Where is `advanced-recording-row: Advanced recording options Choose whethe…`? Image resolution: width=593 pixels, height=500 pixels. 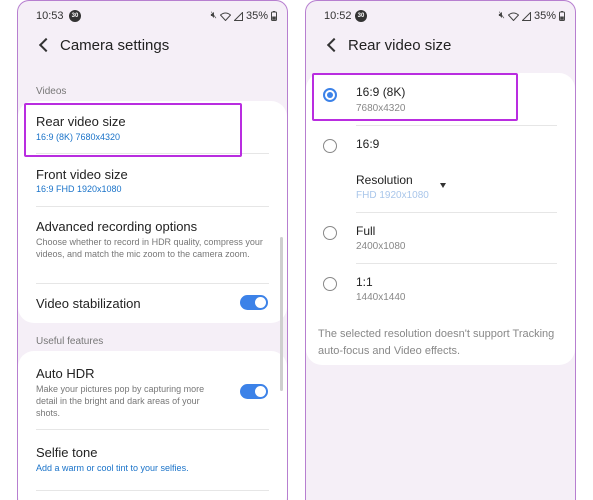 advanced-recording-row: Advanced recording options Choose whethe… is located at coordinates (152, 245).